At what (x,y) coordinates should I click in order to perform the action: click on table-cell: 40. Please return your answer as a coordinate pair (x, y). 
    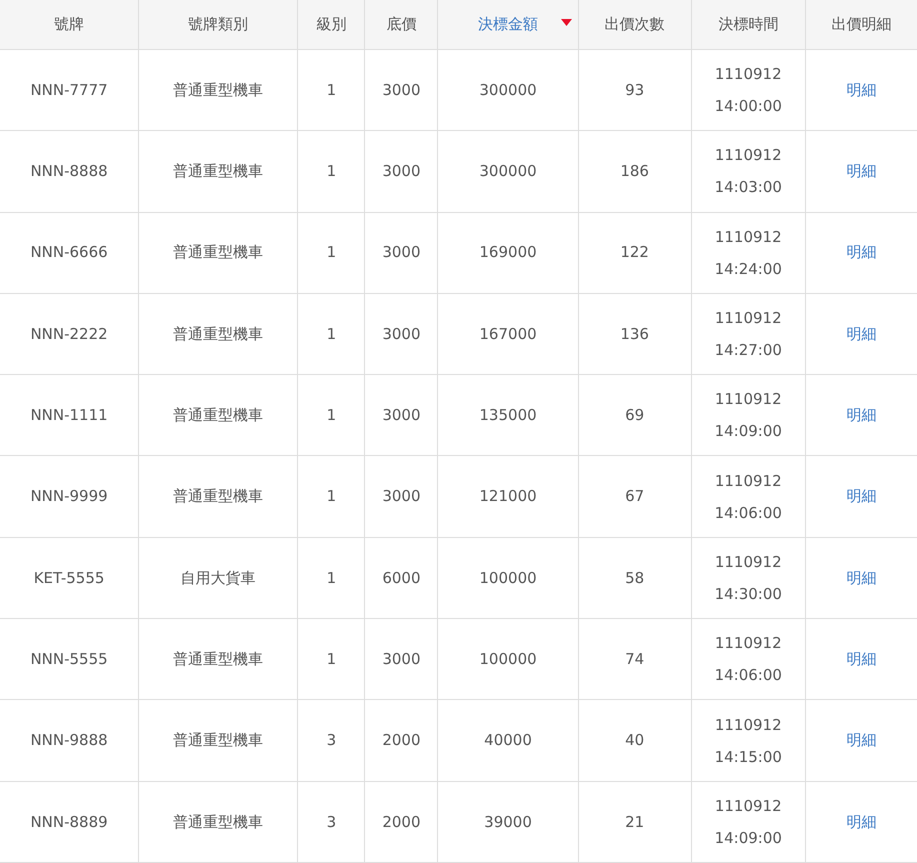
    Looking at the image, I should click on (635, 741).